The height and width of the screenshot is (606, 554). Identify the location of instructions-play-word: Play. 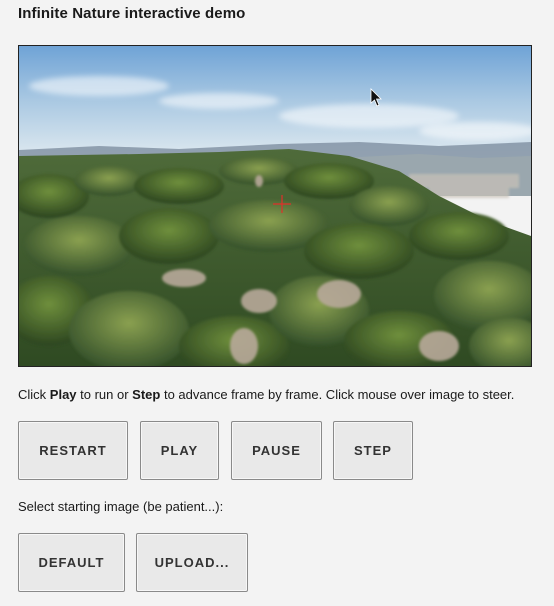
(63, 394).